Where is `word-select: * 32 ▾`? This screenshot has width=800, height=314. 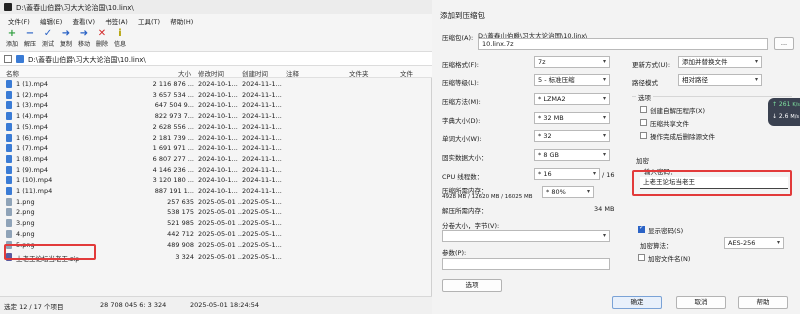
word-select: * 32 ▾ is located at coordinates (572, 136).